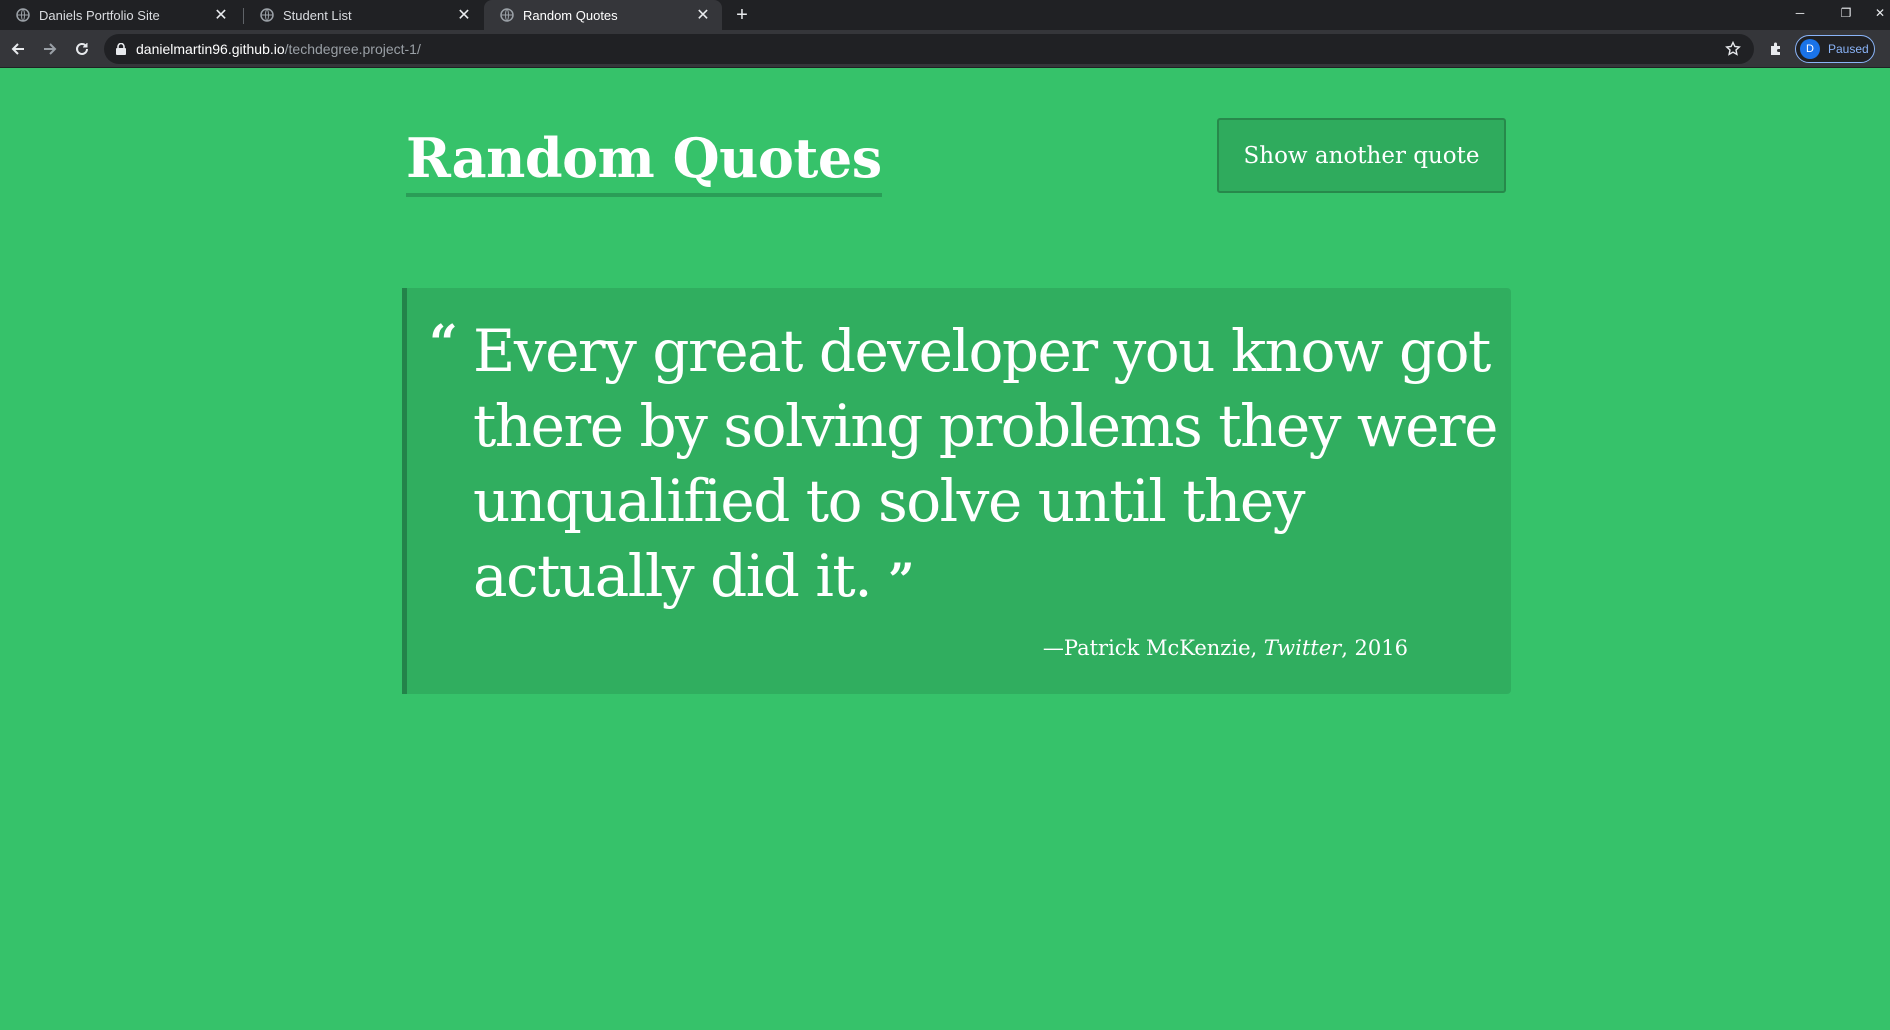 This screenshot has width=1890, height=1030. Describe the element at coordinates (1800, 13) in the screenshot. I see `minimize-icon: ─` at that location.